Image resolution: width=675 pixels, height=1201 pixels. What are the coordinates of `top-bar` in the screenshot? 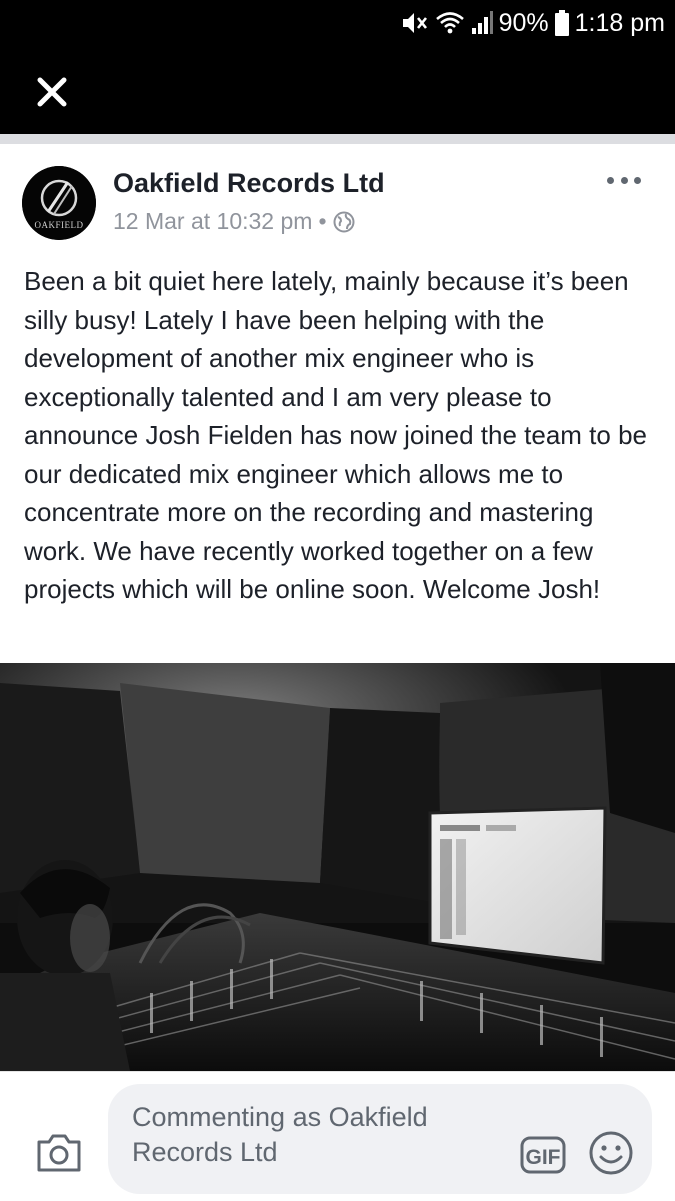 It's located at (337, 90).